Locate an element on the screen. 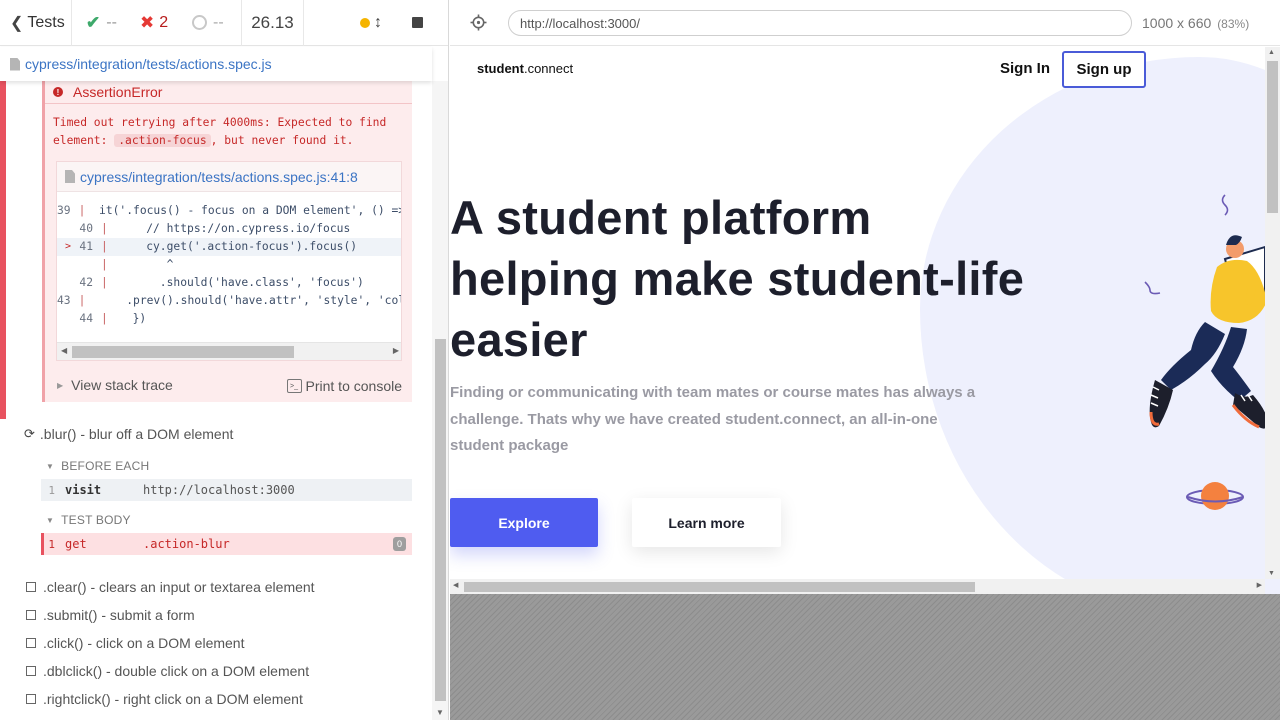 The image size is (1280, 720). line-number: 40 is located at coordinates (86, 228).